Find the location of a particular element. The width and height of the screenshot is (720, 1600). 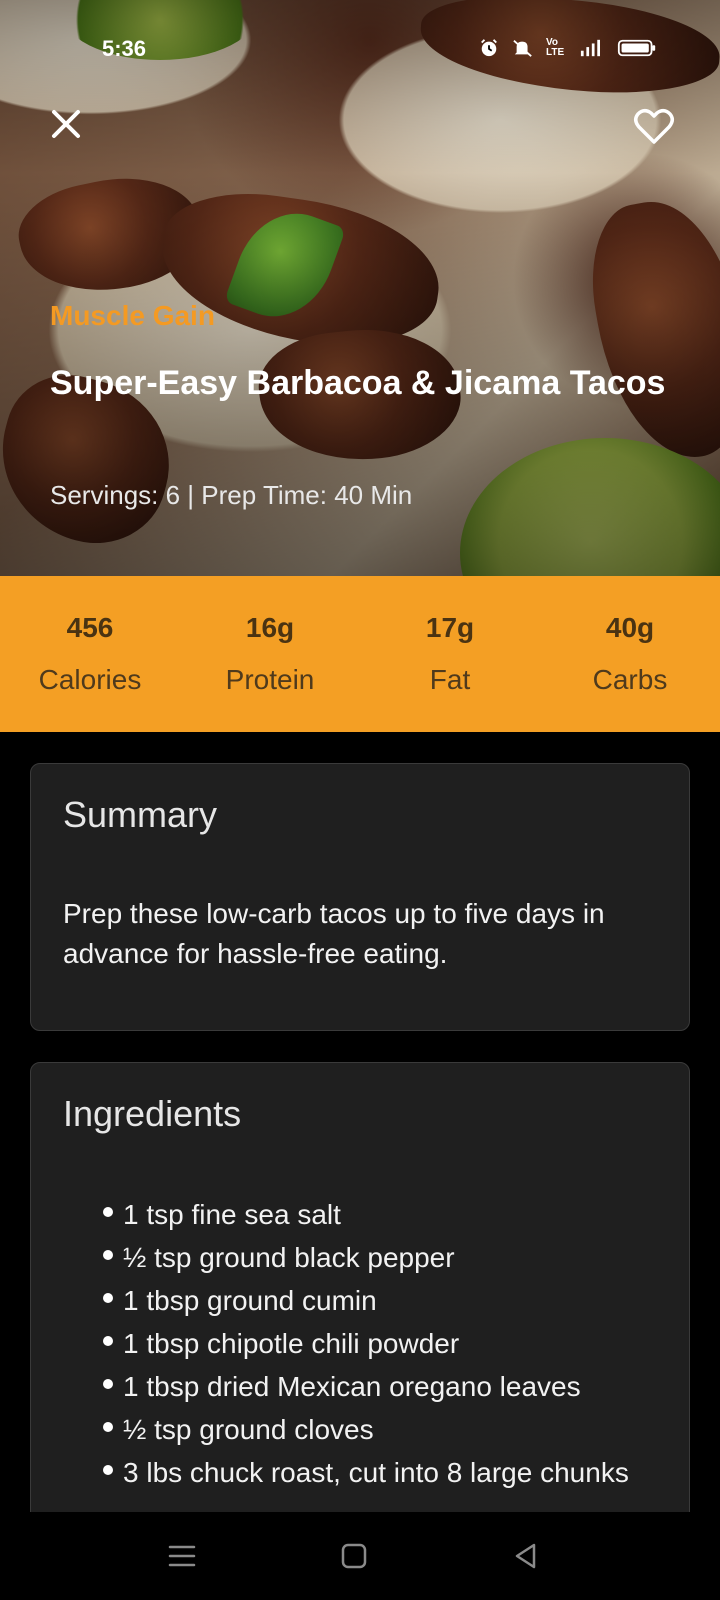

alarm-icon is located at coordinates (489, 48).